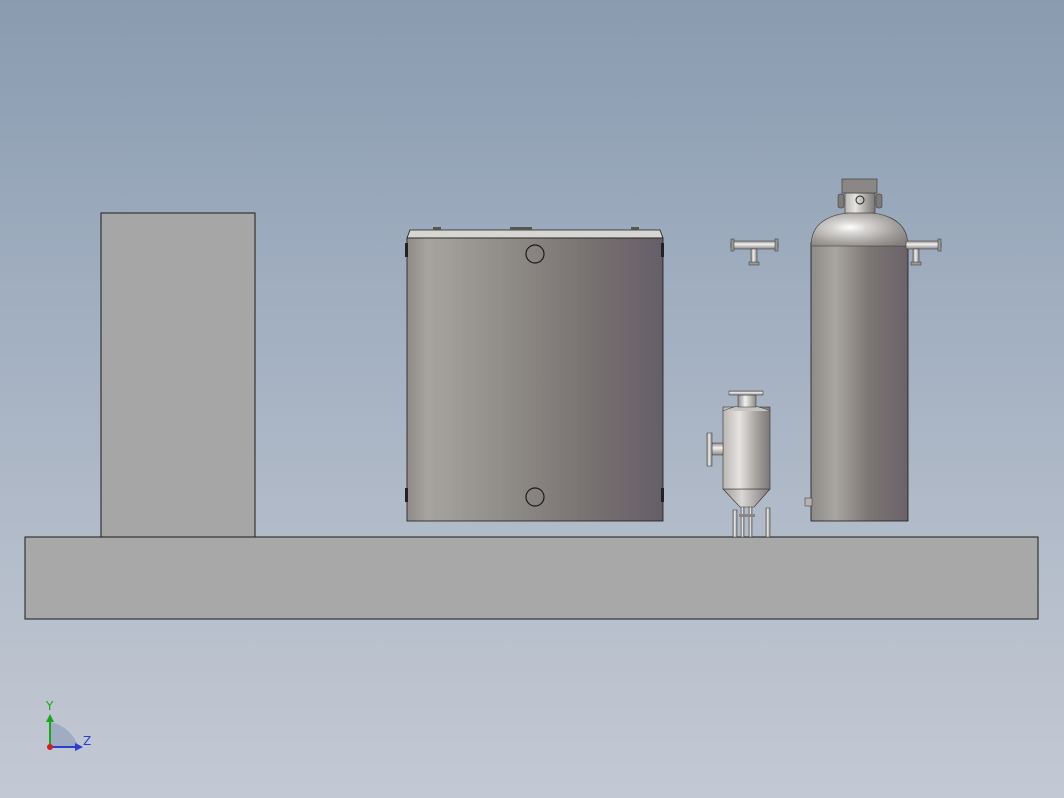  Describe the element at coordinates (50, 706) in the screenshot. I see `y-axis-label: Y` at that location.